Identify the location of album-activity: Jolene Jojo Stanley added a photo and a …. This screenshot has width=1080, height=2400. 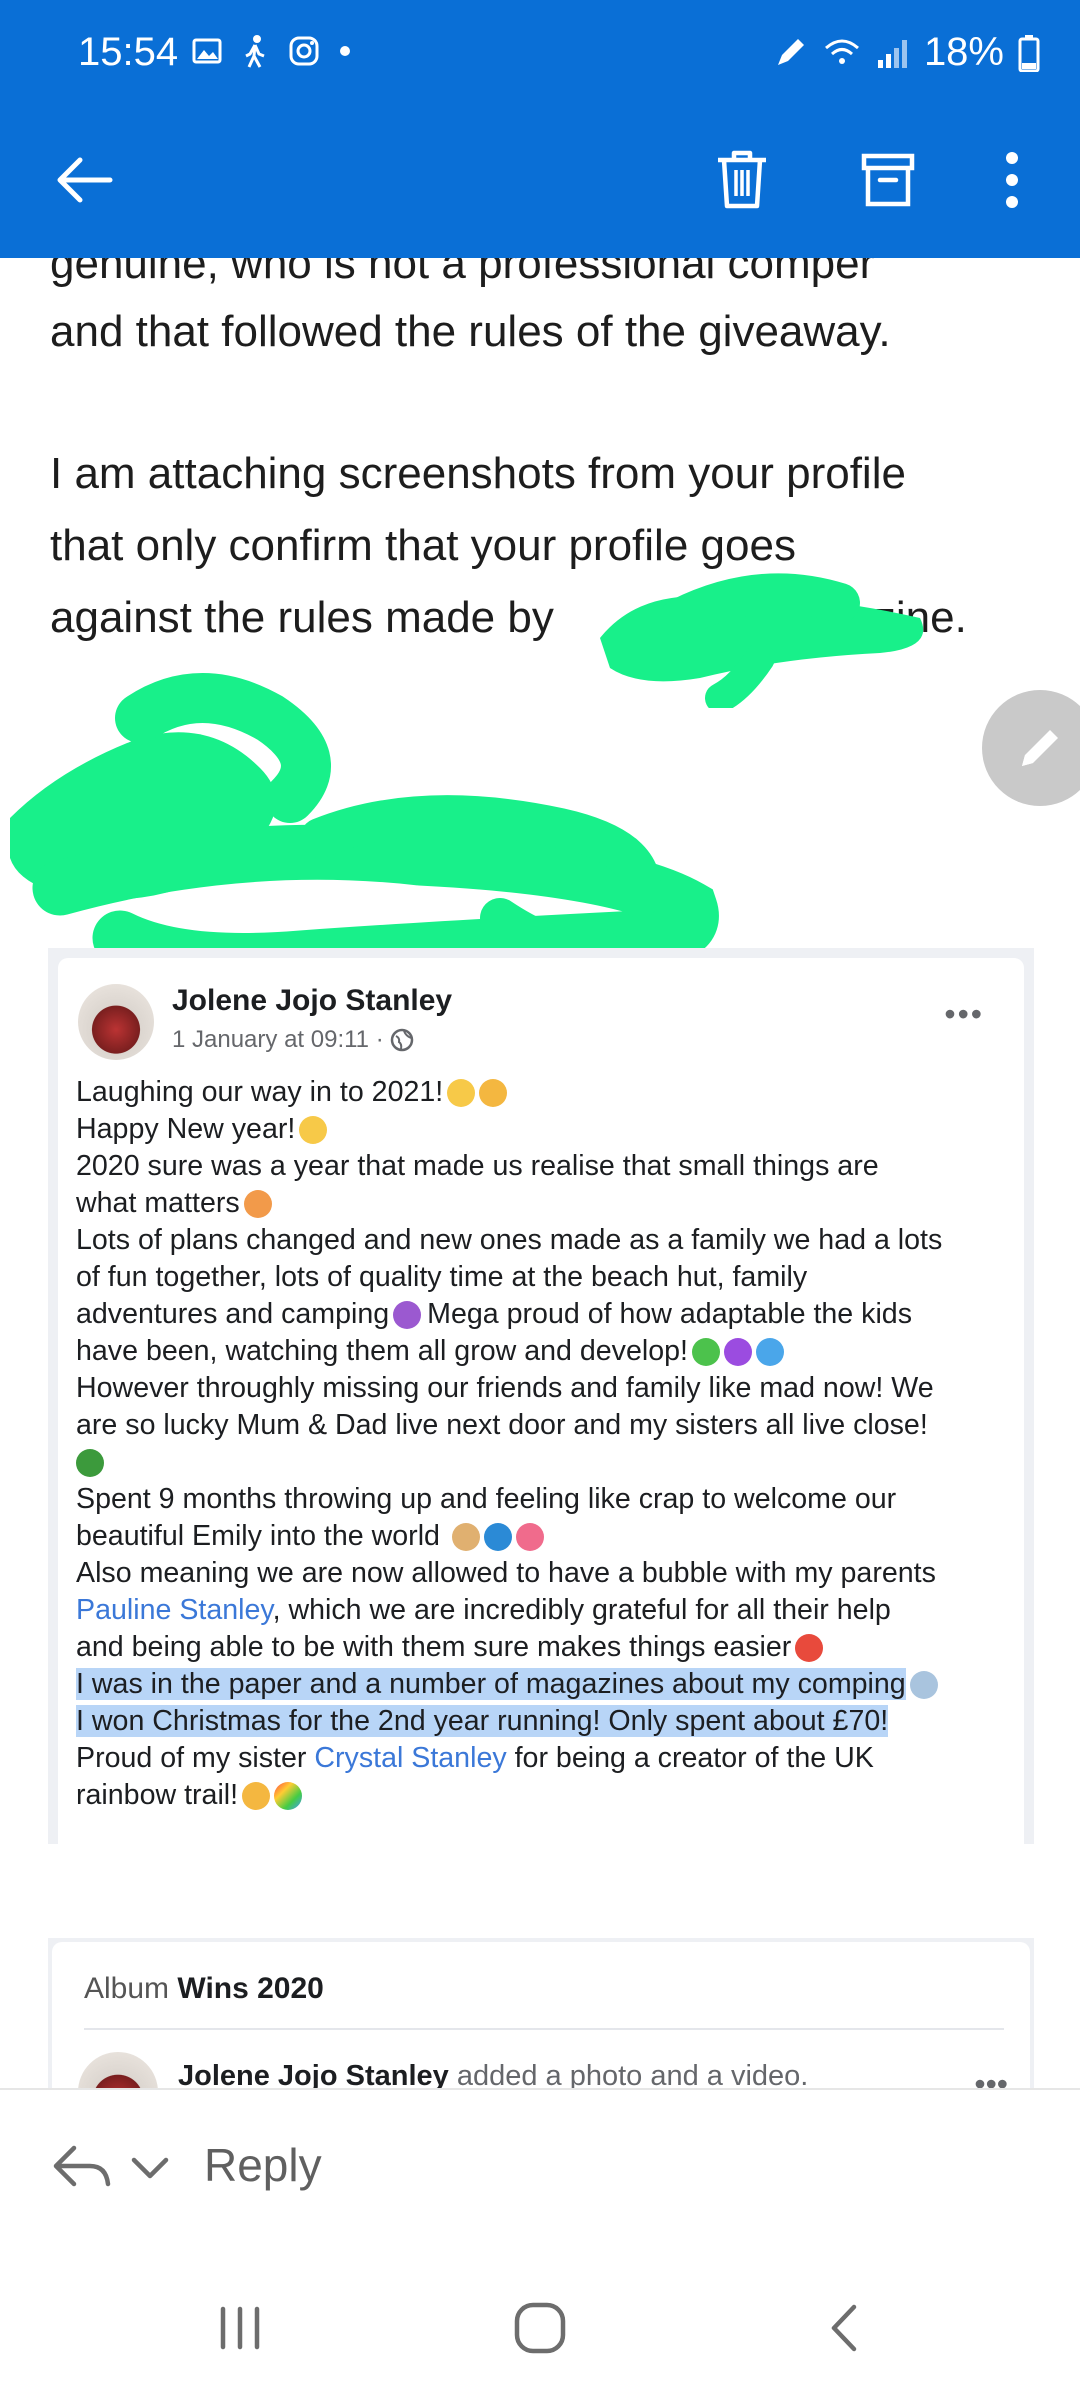
(493, 2074).